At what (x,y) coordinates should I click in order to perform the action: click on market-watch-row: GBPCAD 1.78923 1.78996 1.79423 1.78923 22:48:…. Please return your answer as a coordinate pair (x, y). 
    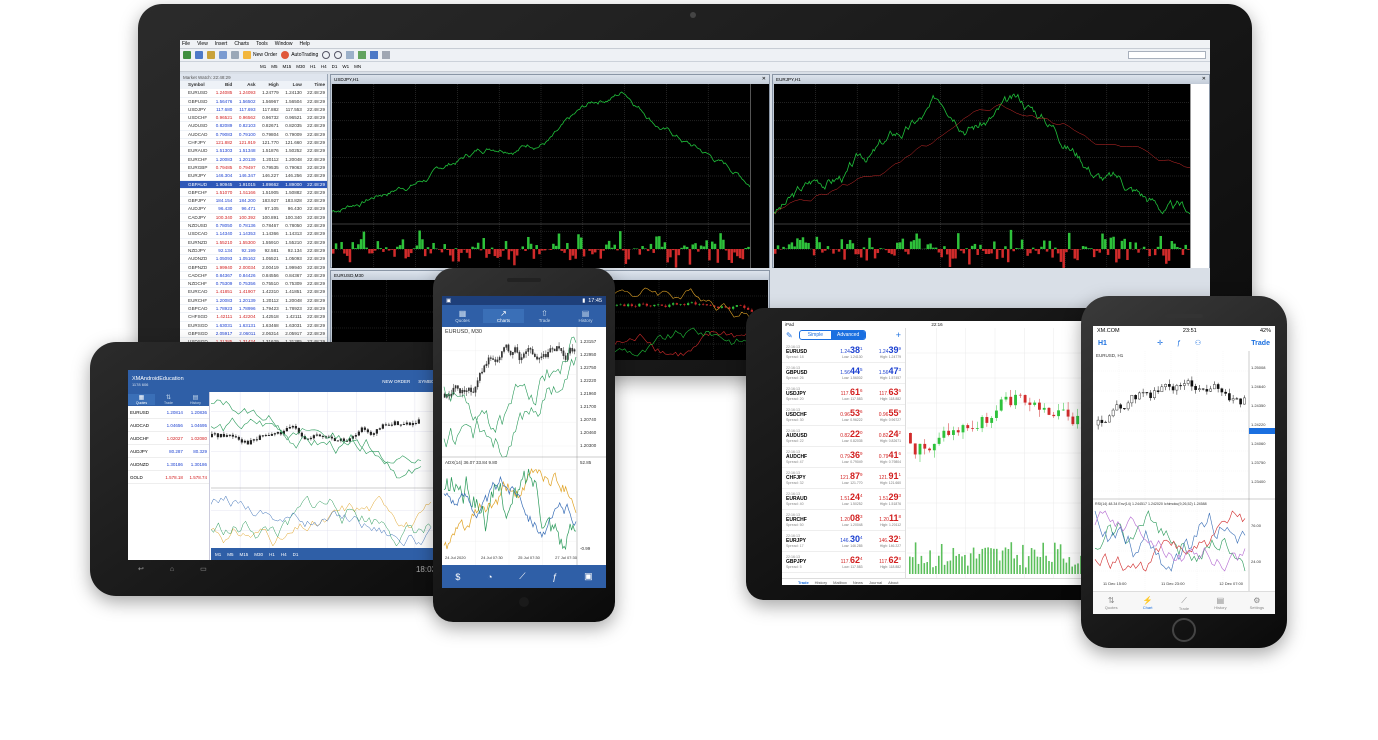
    Looking at the image, I should click on (253, 309).